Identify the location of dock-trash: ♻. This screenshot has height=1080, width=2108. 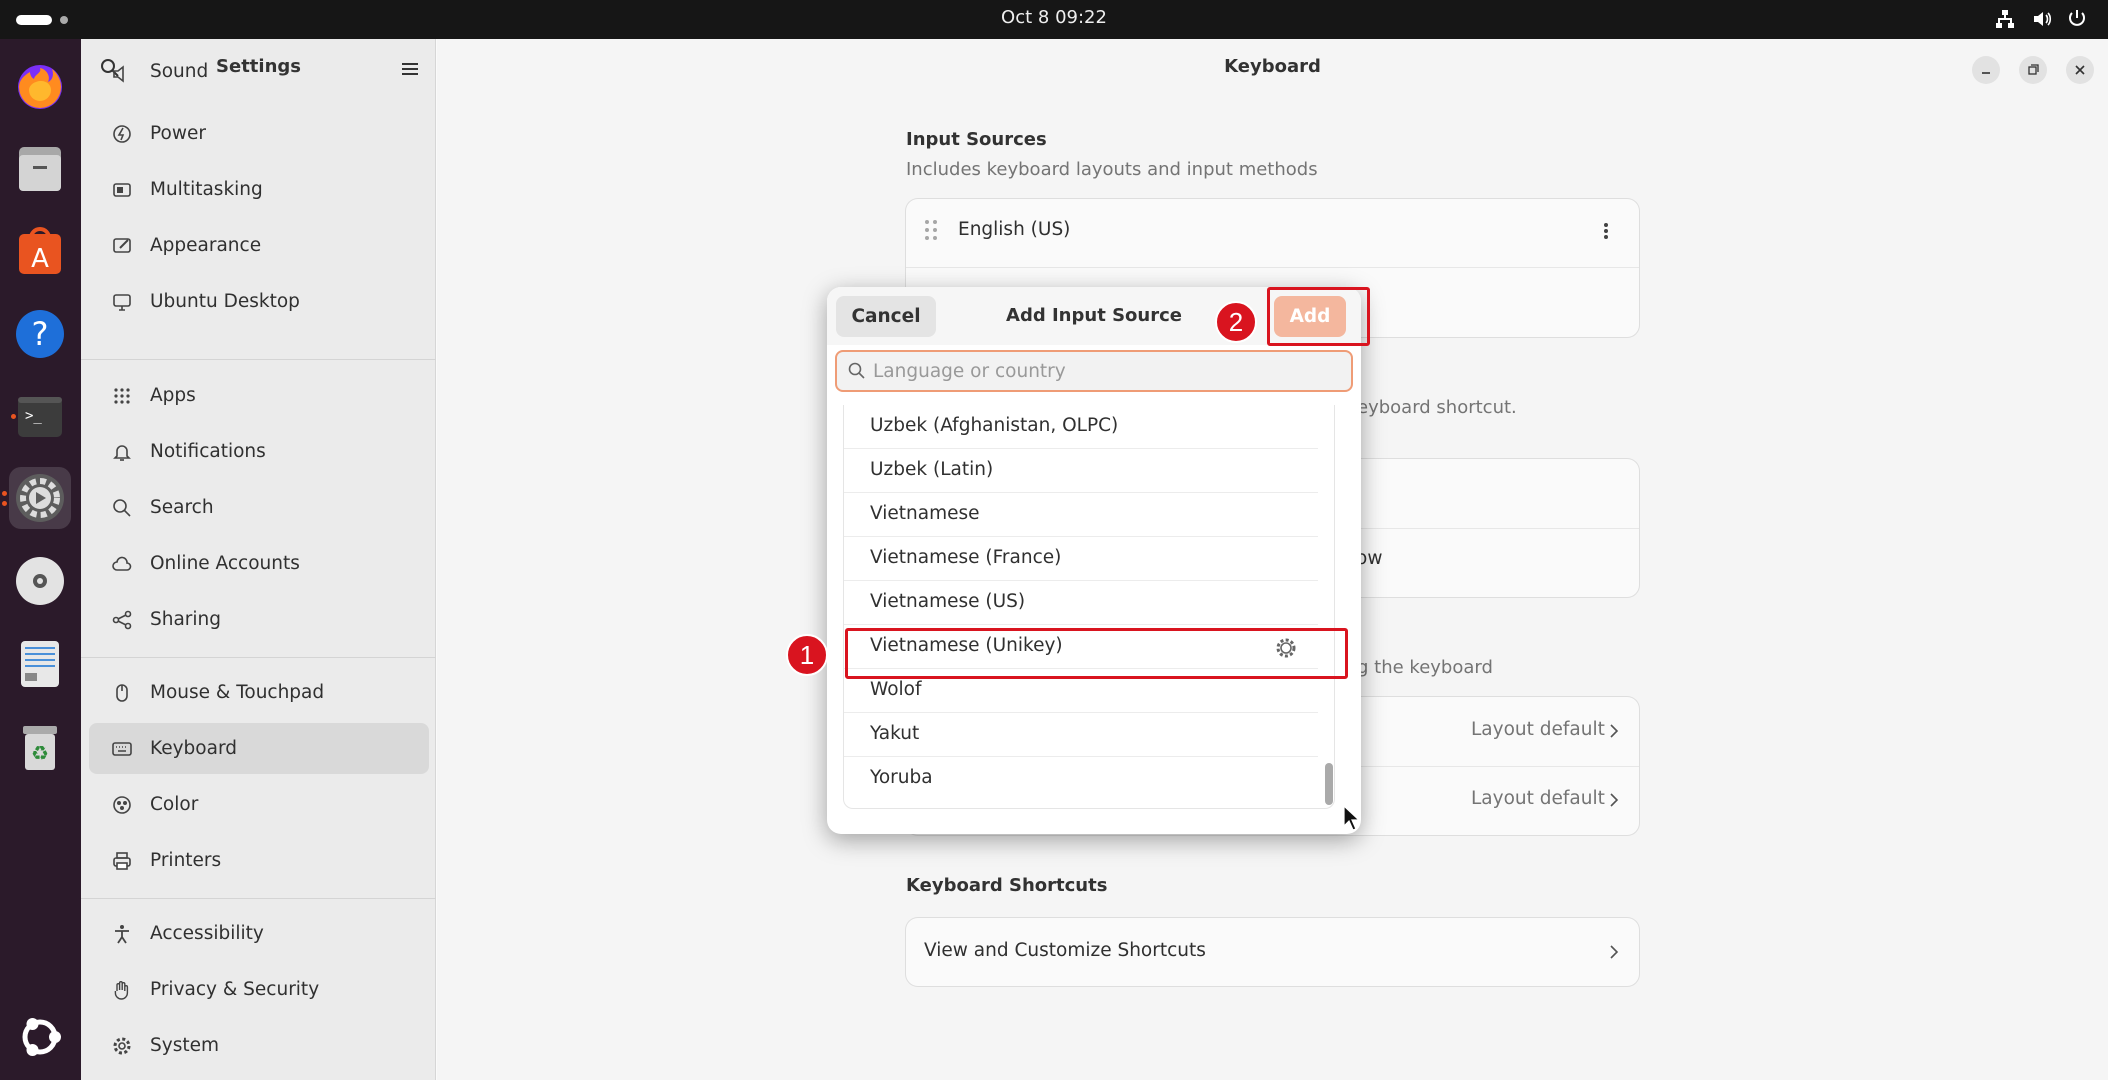
(40, 747).